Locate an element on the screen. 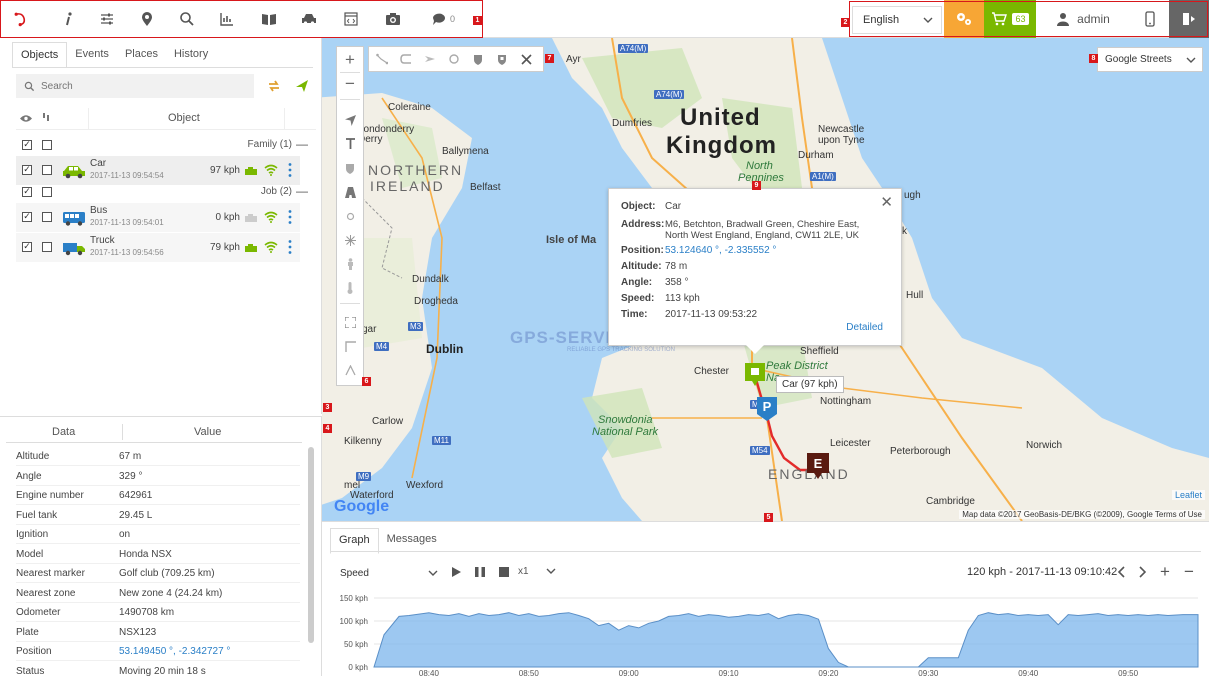  sun-button is located at coordinates (350, 216).